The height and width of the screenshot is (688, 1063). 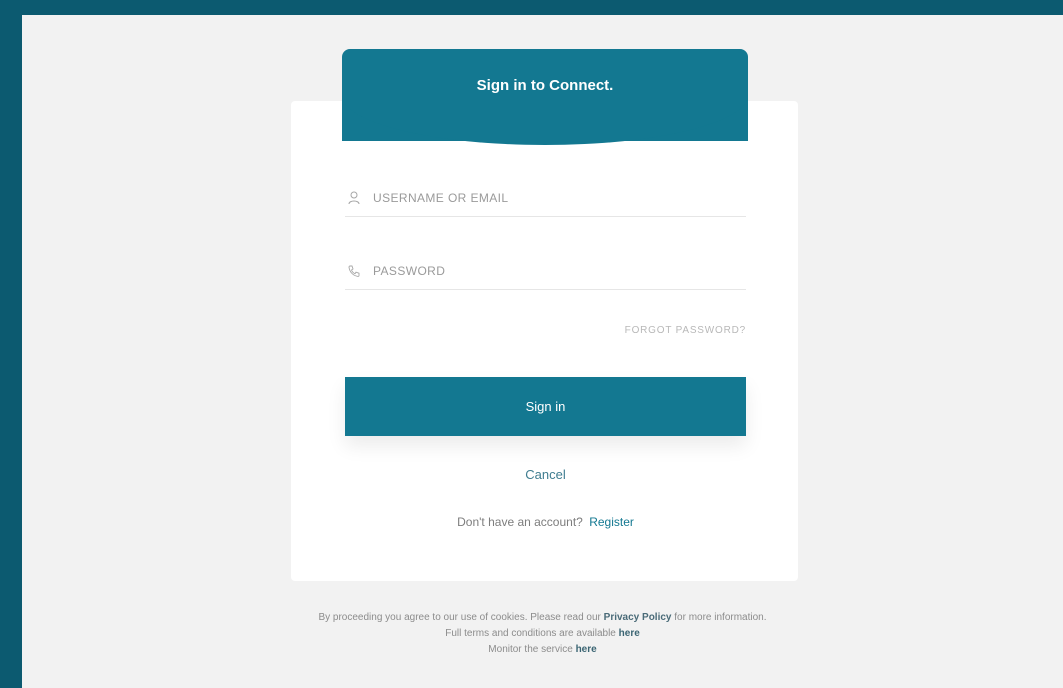 I want to click on register-question: Don't have an account?, so click(x=520, y=522).